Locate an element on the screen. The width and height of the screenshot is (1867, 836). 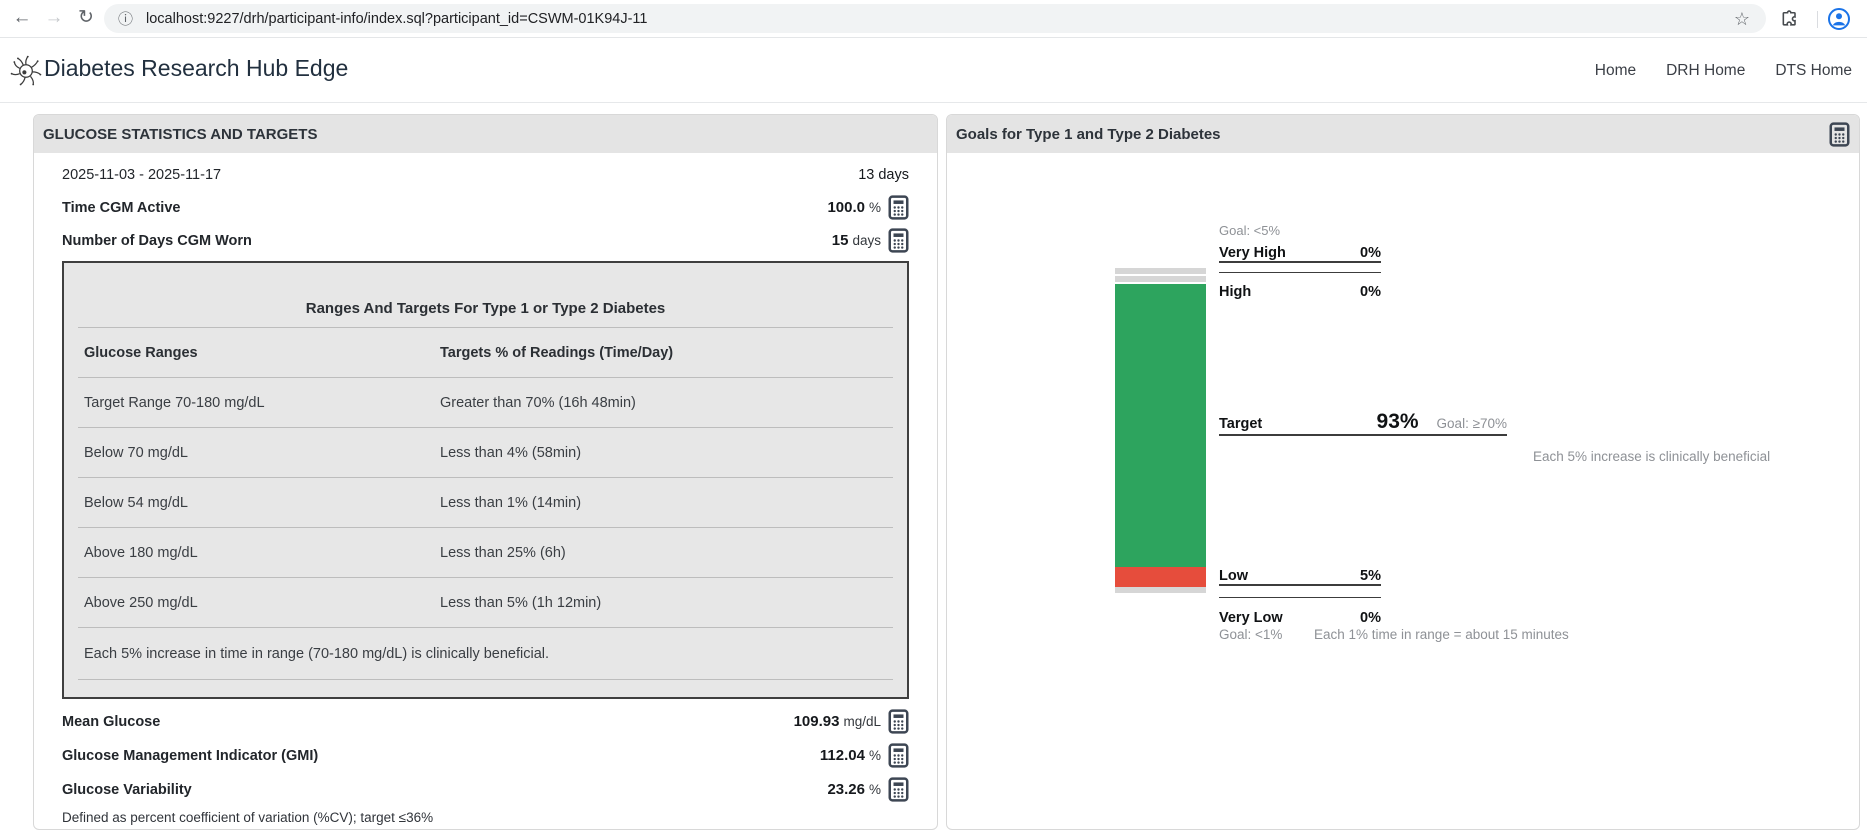
date-range-days: 13 days is located at coordinates (883, 174).